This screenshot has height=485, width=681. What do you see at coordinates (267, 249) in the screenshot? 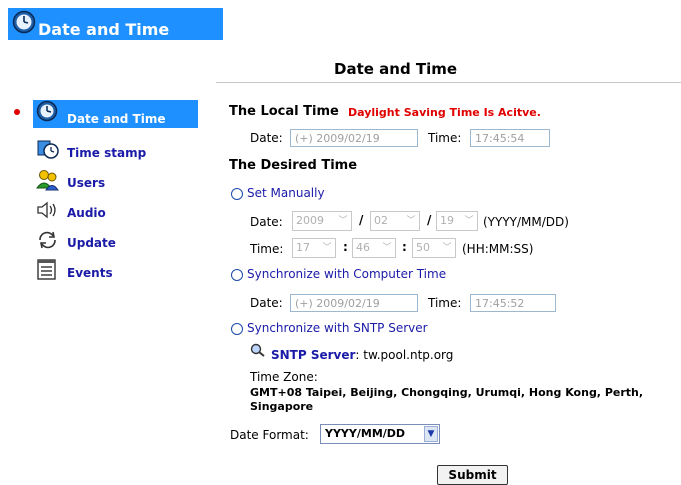
I see `manual-time-label: Time:` at bounding box center [267, 249].